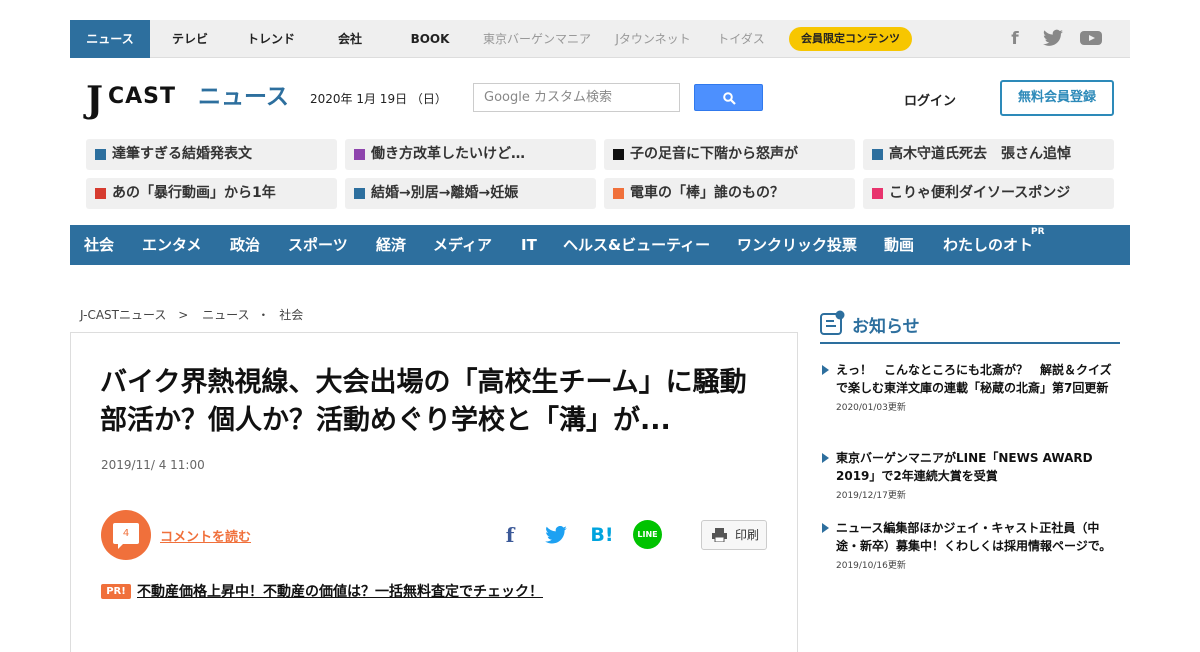 The height and width of the screenshot is (652, 1200). What do you see at coordinates (318, 245) in the screenshot?
I see `category-sports: スポーツ` at bounding box center [318, 245].